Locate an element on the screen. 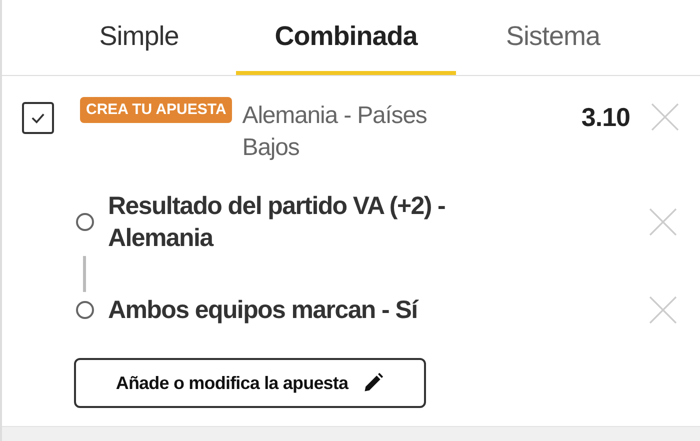 The width and height of the screenshot is (700, 441). pencil-icon is located at coordinates (373, 383).